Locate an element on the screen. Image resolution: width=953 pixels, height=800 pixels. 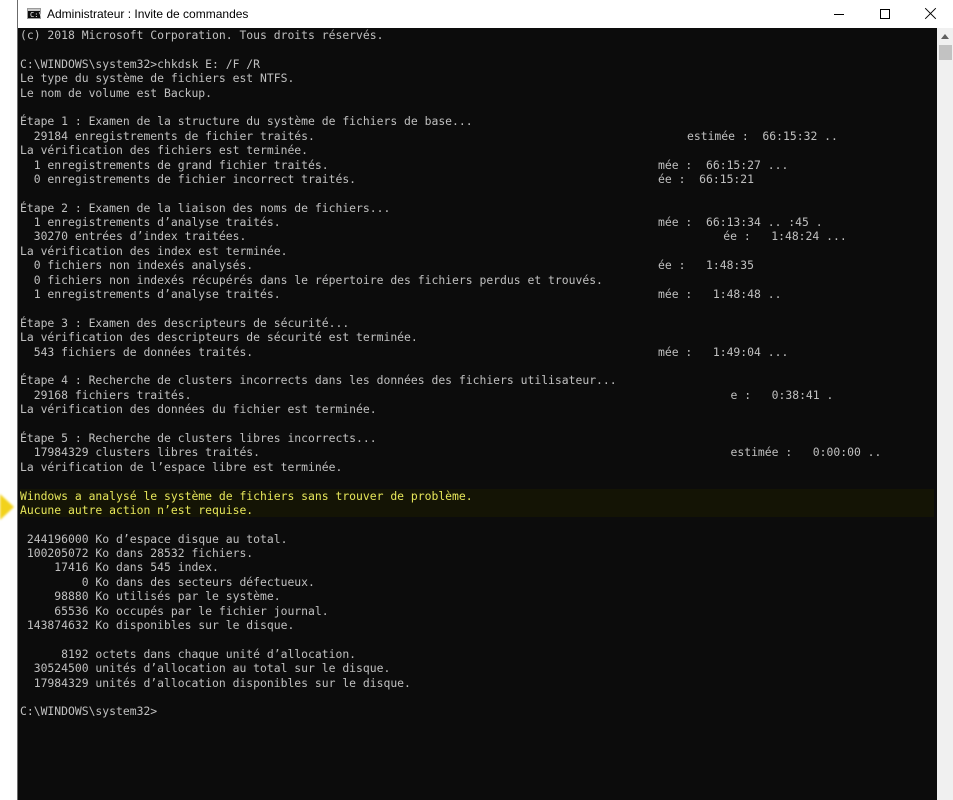
console-line-progress: mée : 1:48:48 .. is located at coordinates (720, 294).